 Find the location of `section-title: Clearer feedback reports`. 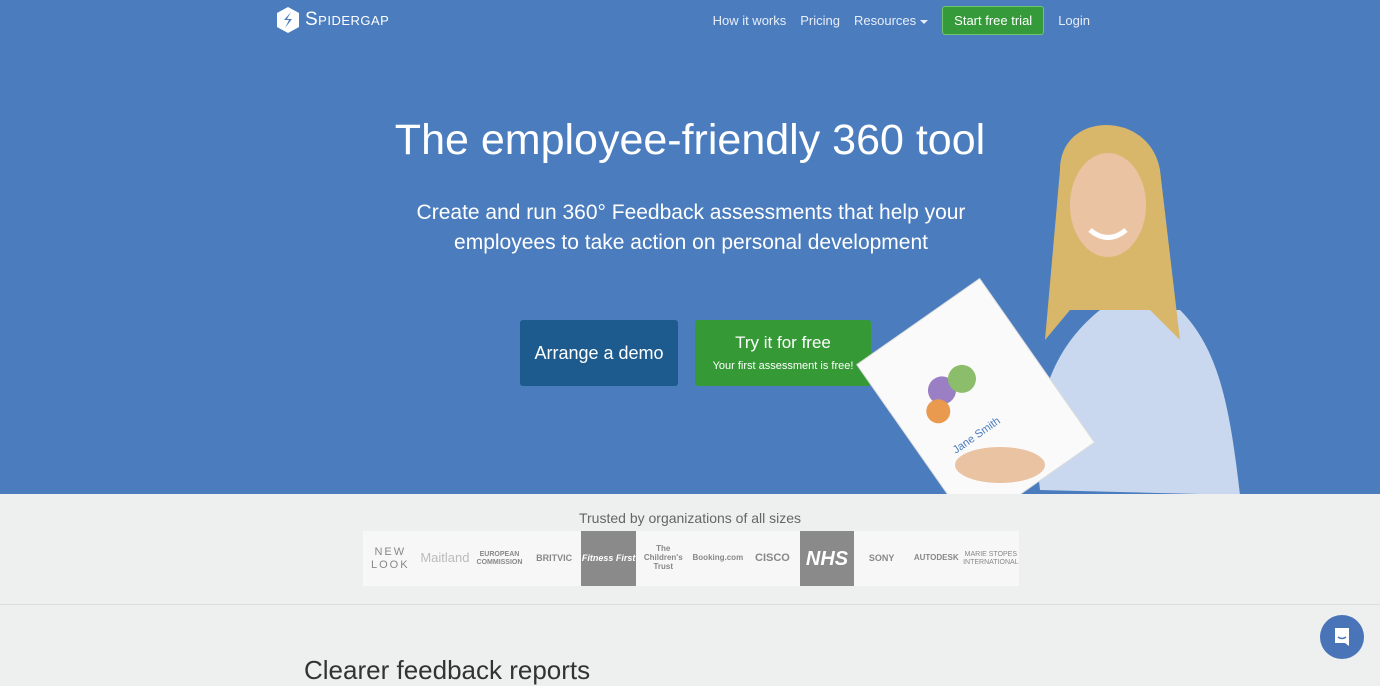

section-title: Clearer feedback reports is located at coordinates (447, 670).